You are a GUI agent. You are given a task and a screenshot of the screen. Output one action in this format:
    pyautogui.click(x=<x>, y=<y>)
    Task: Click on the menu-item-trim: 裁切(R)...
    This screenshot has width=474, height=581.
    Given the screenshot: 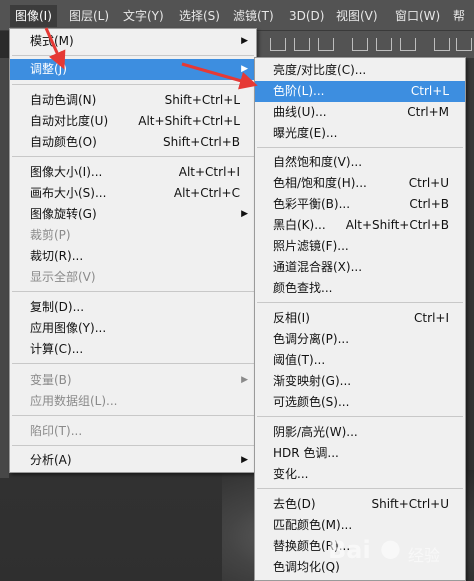 What is the action you would take?
    pyautogui.click(x=133, y=256)
    